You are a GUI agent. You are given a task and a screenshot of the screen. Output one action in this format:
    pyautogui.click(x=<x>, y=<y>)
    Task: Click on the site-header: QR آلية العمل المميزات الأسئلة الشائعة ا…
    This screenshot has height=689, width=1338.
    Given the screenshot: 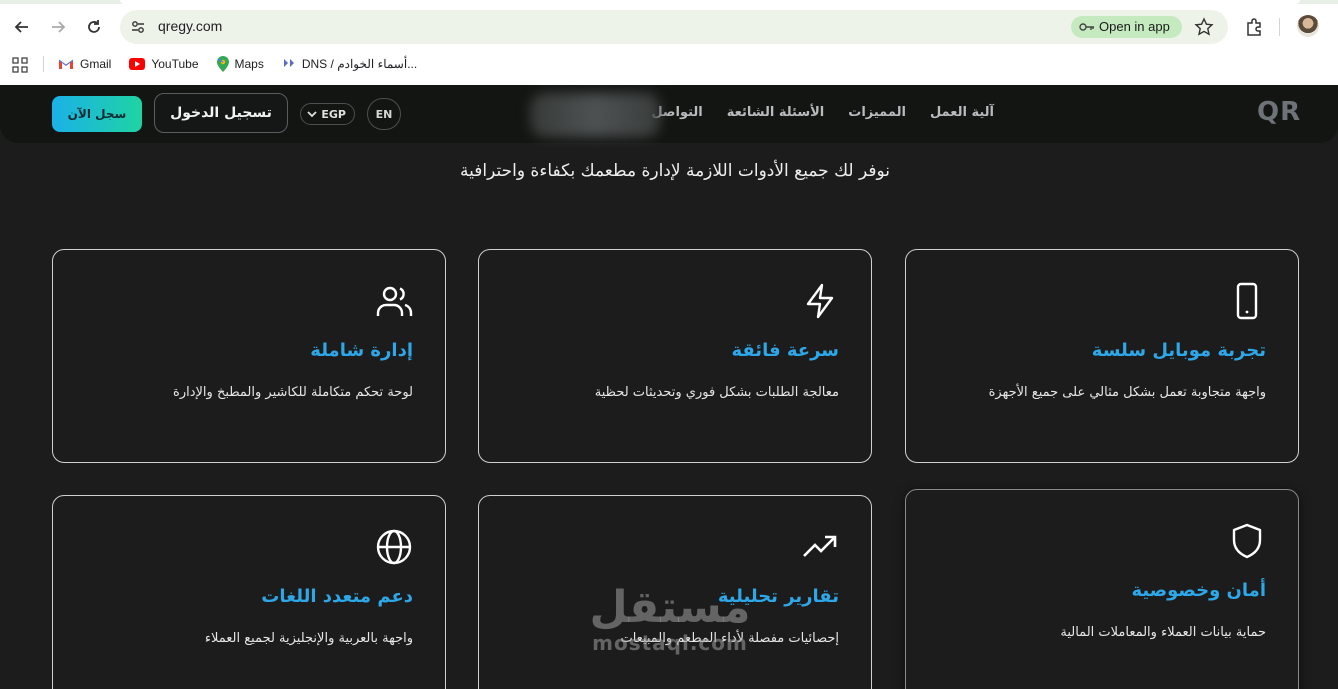 What is the action you would take?
    pyautogui.click(x=669, y=114)
    